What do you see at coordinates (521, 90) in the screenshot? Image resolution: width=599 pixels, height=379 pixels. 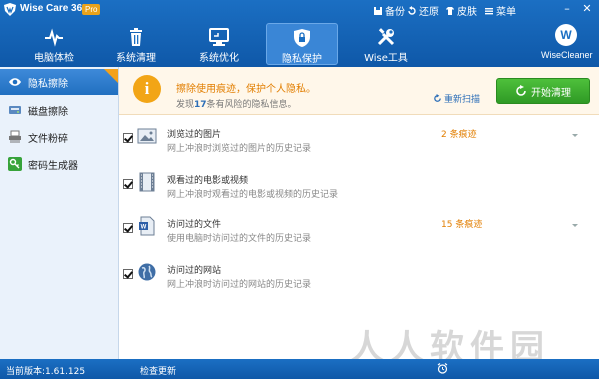 I see `clean-refresh-icon` at bounding box center [521, 90].